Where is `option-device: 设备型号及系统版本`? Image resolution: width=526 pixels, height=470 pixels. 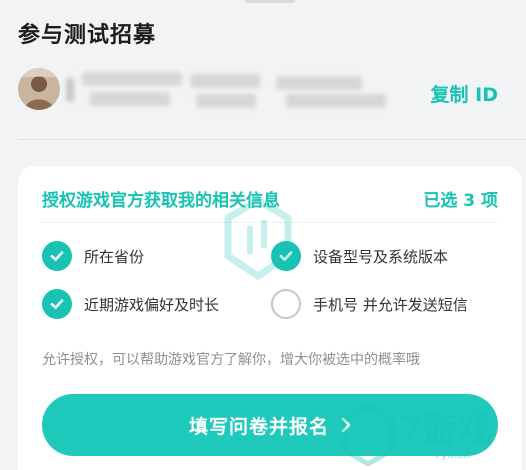 option-device: 设备型号及系统版本 is located at coordinates (359, 256).